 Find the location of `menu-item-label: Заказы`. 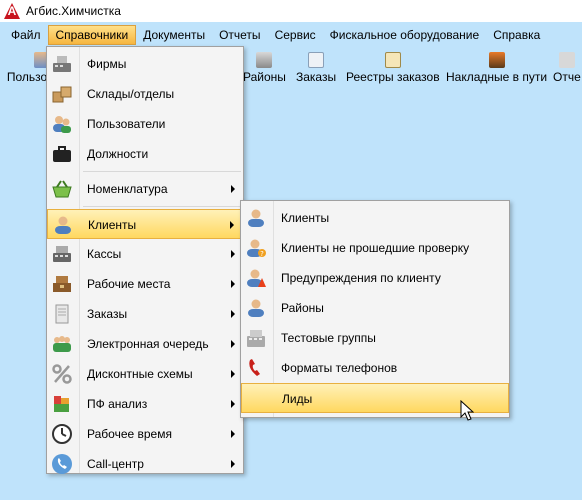

menu-item-label: Заказы is located at coordinates (107, 314).